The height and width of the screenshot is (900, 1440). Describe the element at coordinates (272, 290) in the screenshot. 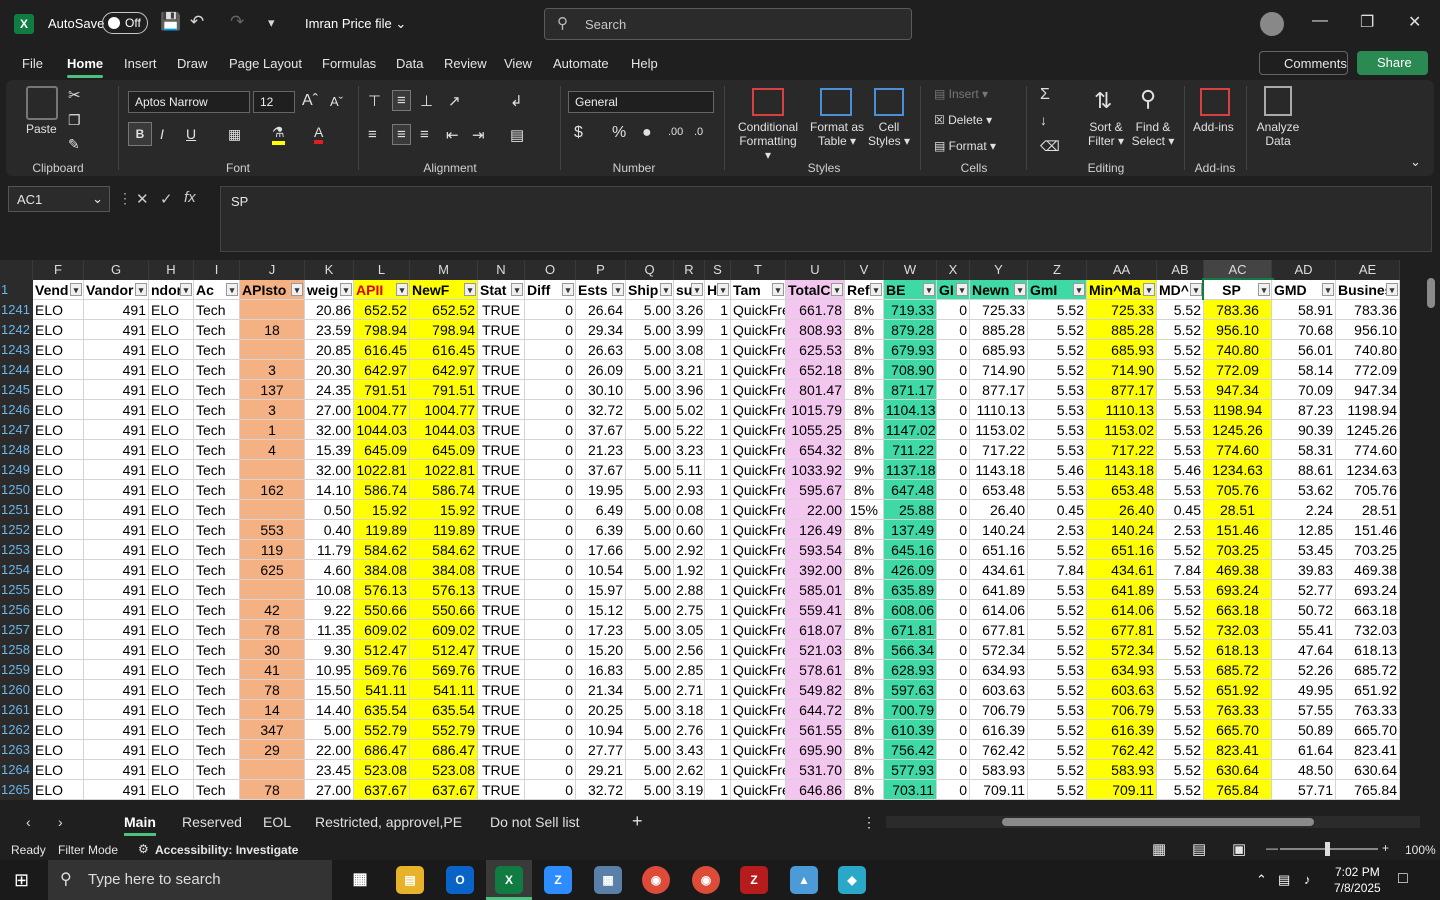

I see `header-cell: APIsto ▾` at that location.